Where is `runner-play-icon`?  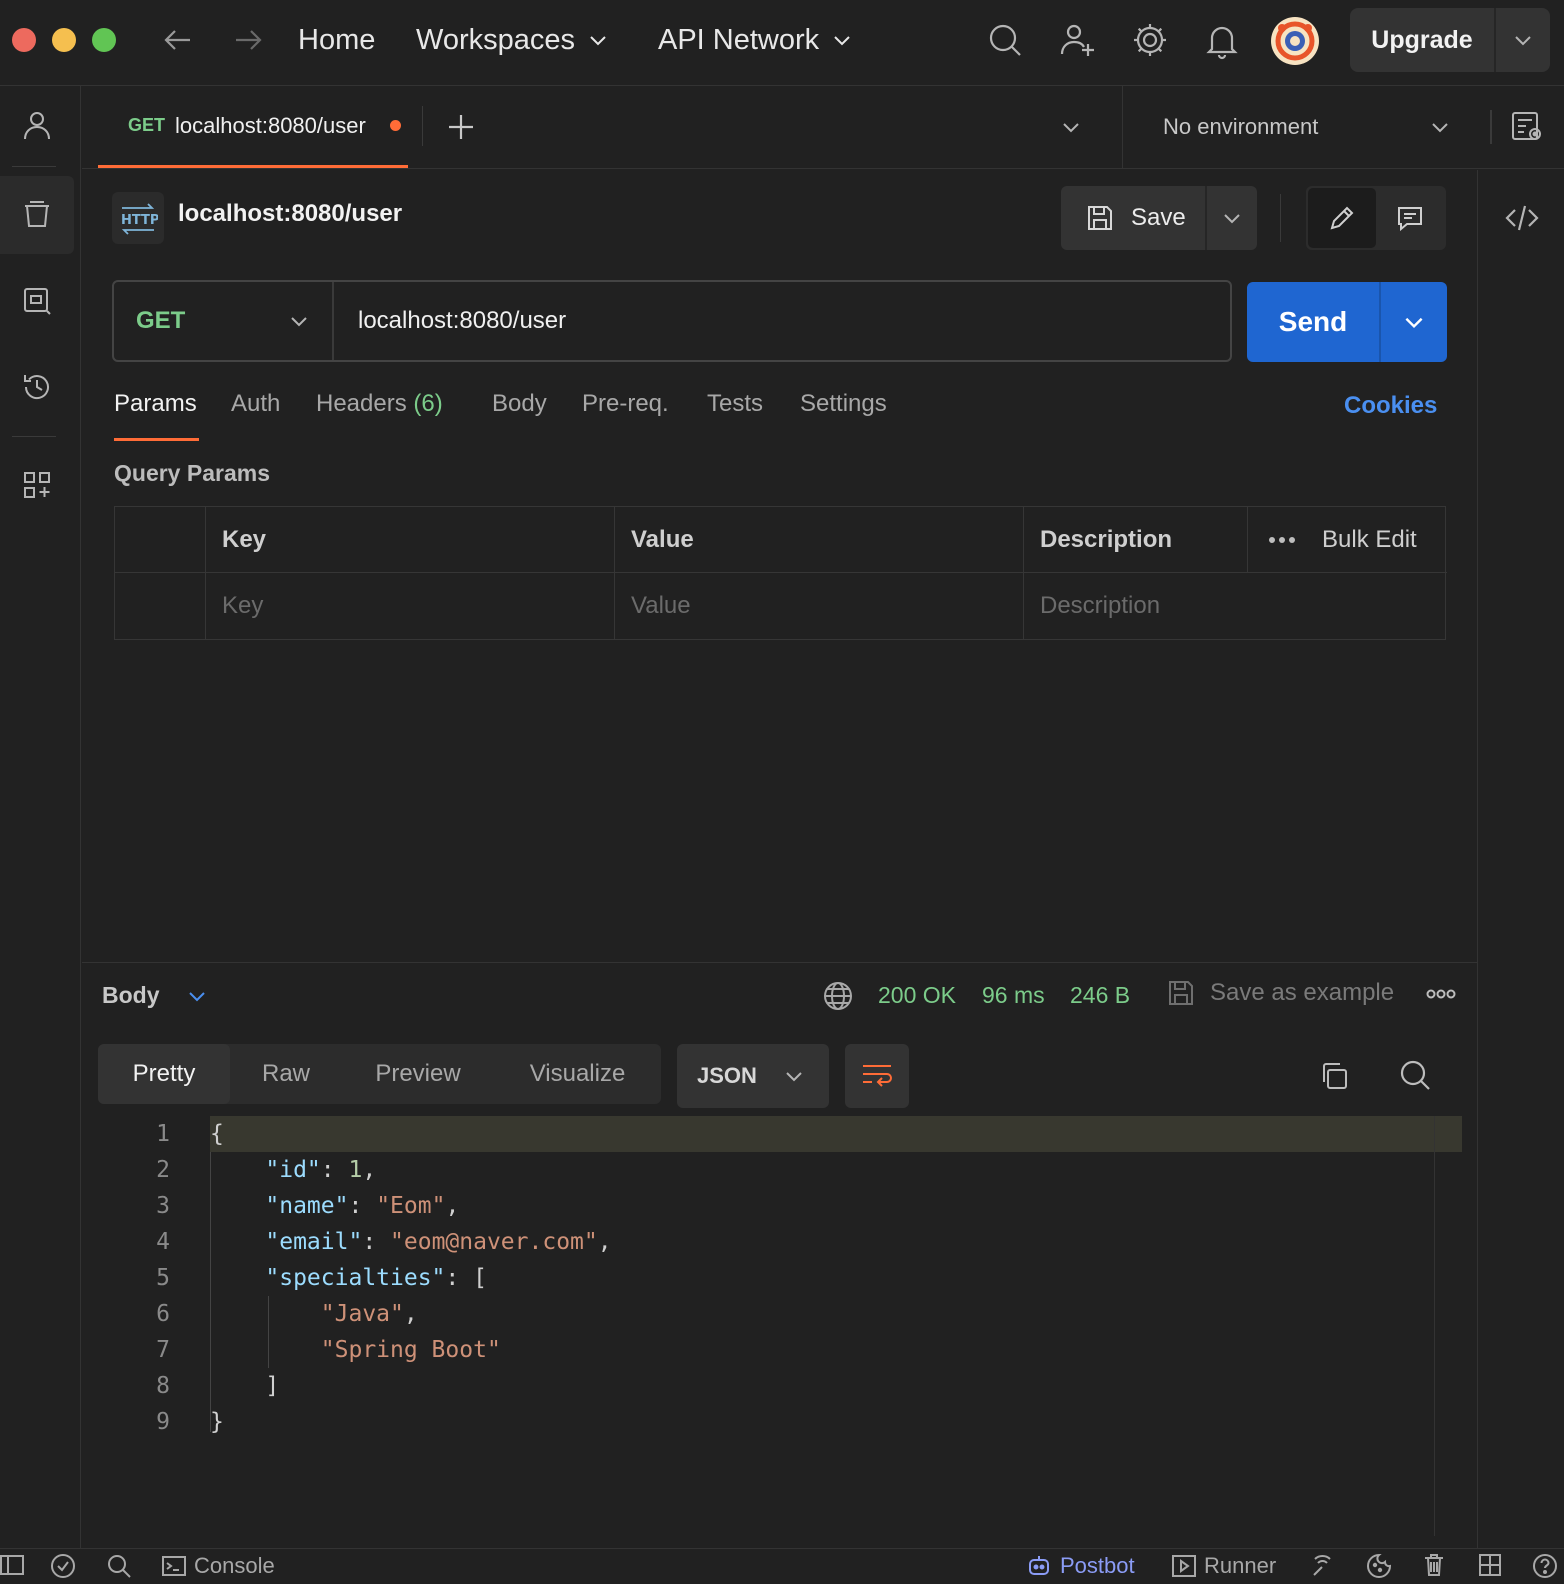
runner-play-icon is located at coordinates (1184, 1566).